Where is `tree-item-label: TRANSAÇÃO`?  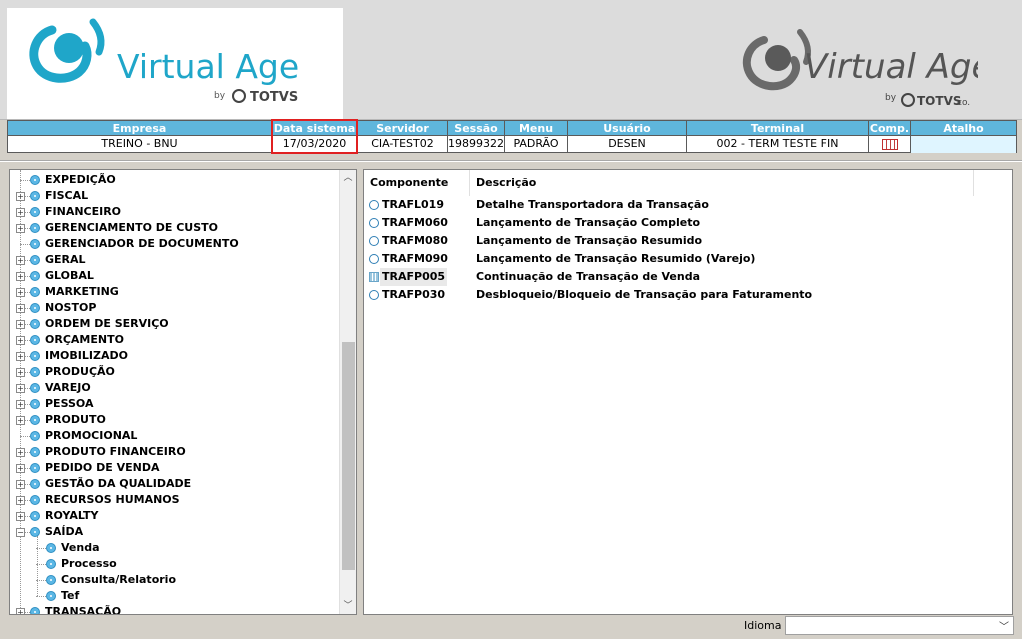 tree-item-label: TRANSAÇÃO is located at coordinates (83, 610).